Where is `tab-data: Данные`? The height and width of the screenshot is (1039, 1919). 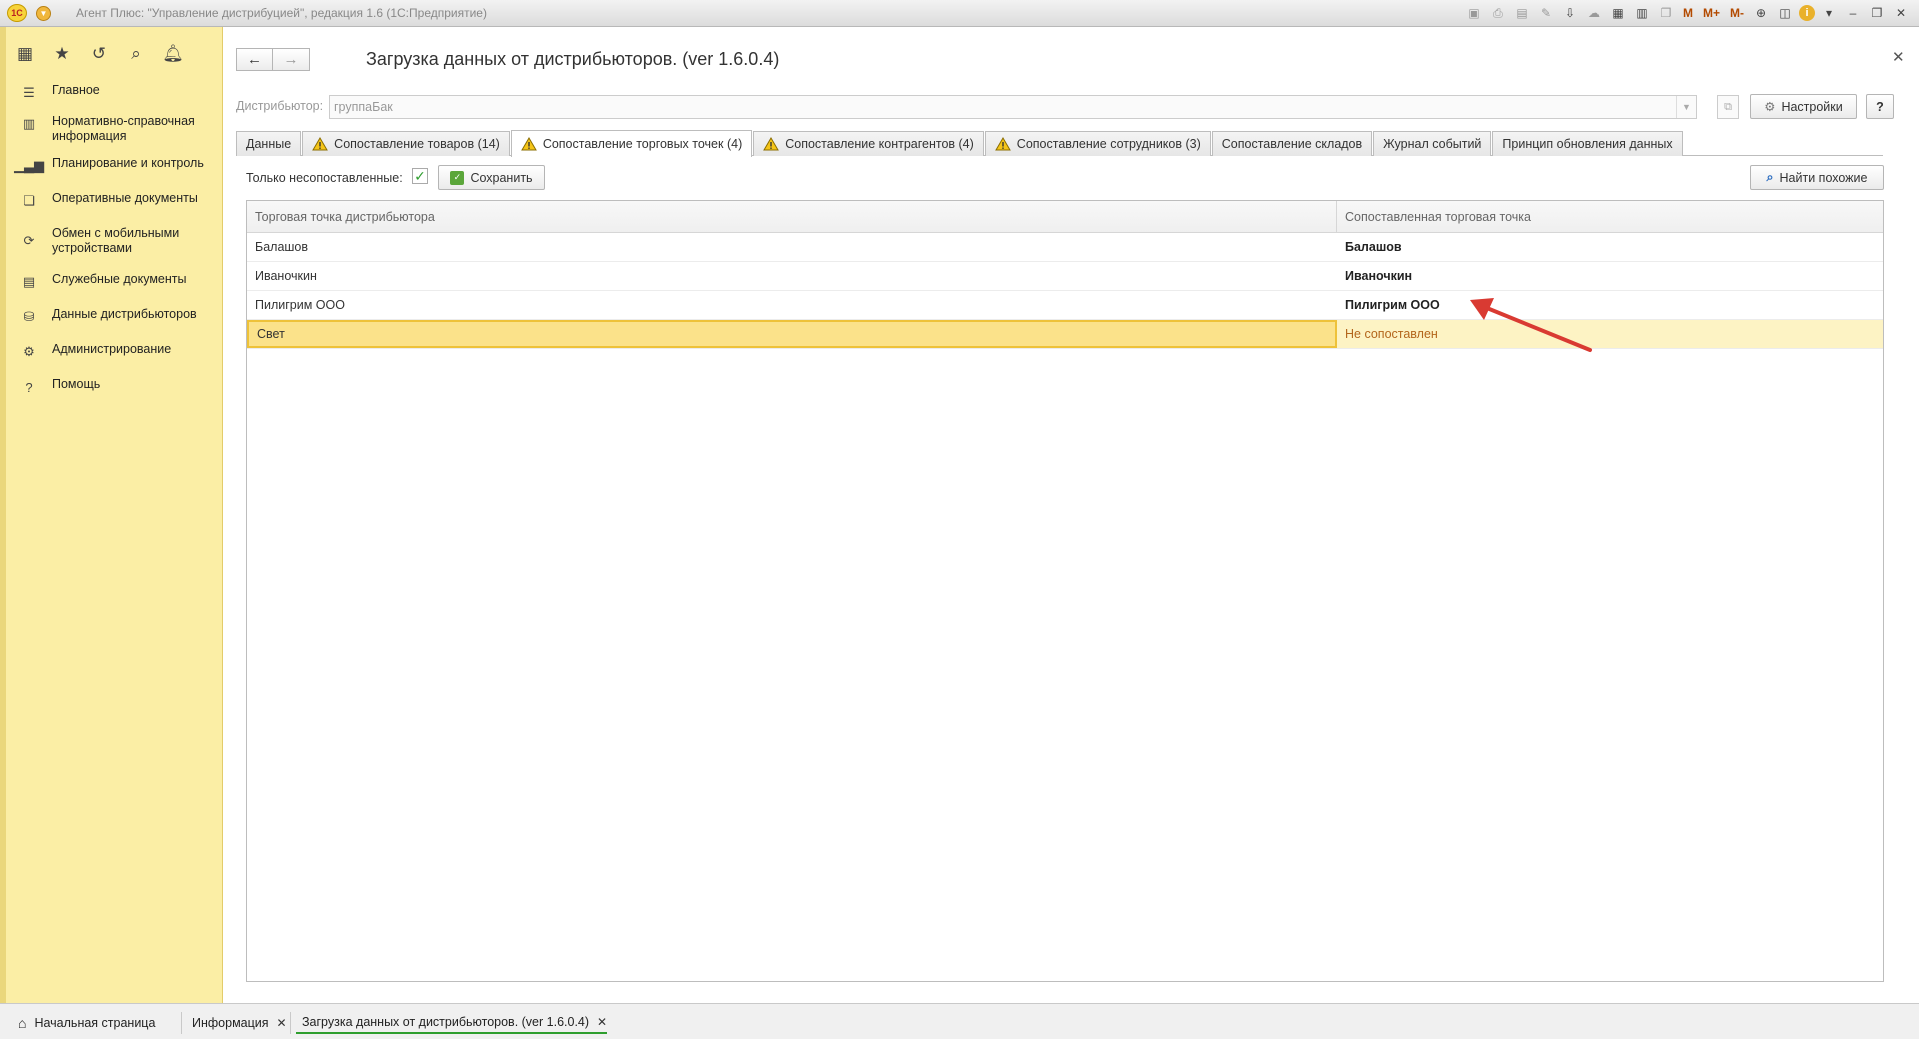 tab-data: Данные is located at coordinates (269, 143).